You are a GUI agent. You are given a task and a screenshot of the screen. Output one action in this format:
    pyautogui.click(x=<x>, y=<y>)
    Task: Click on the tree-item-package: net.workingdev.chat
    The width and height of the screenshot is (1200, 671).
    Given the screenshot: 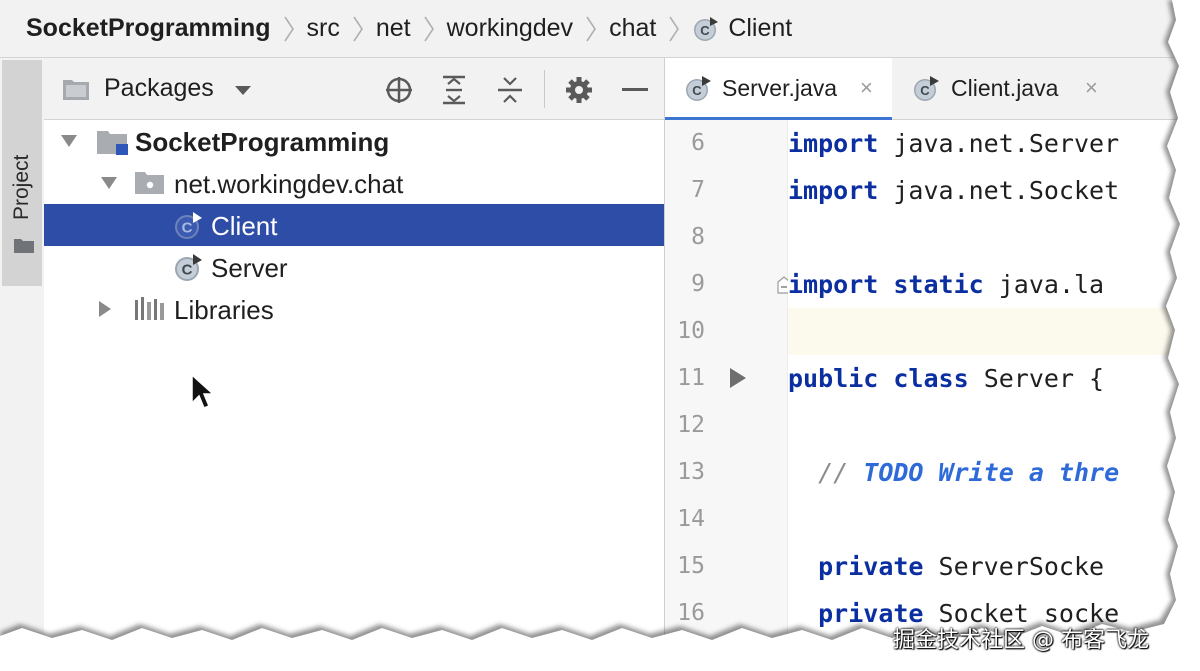 What is the action you would take?
    pyautogui.click(x=354, y=183)
    